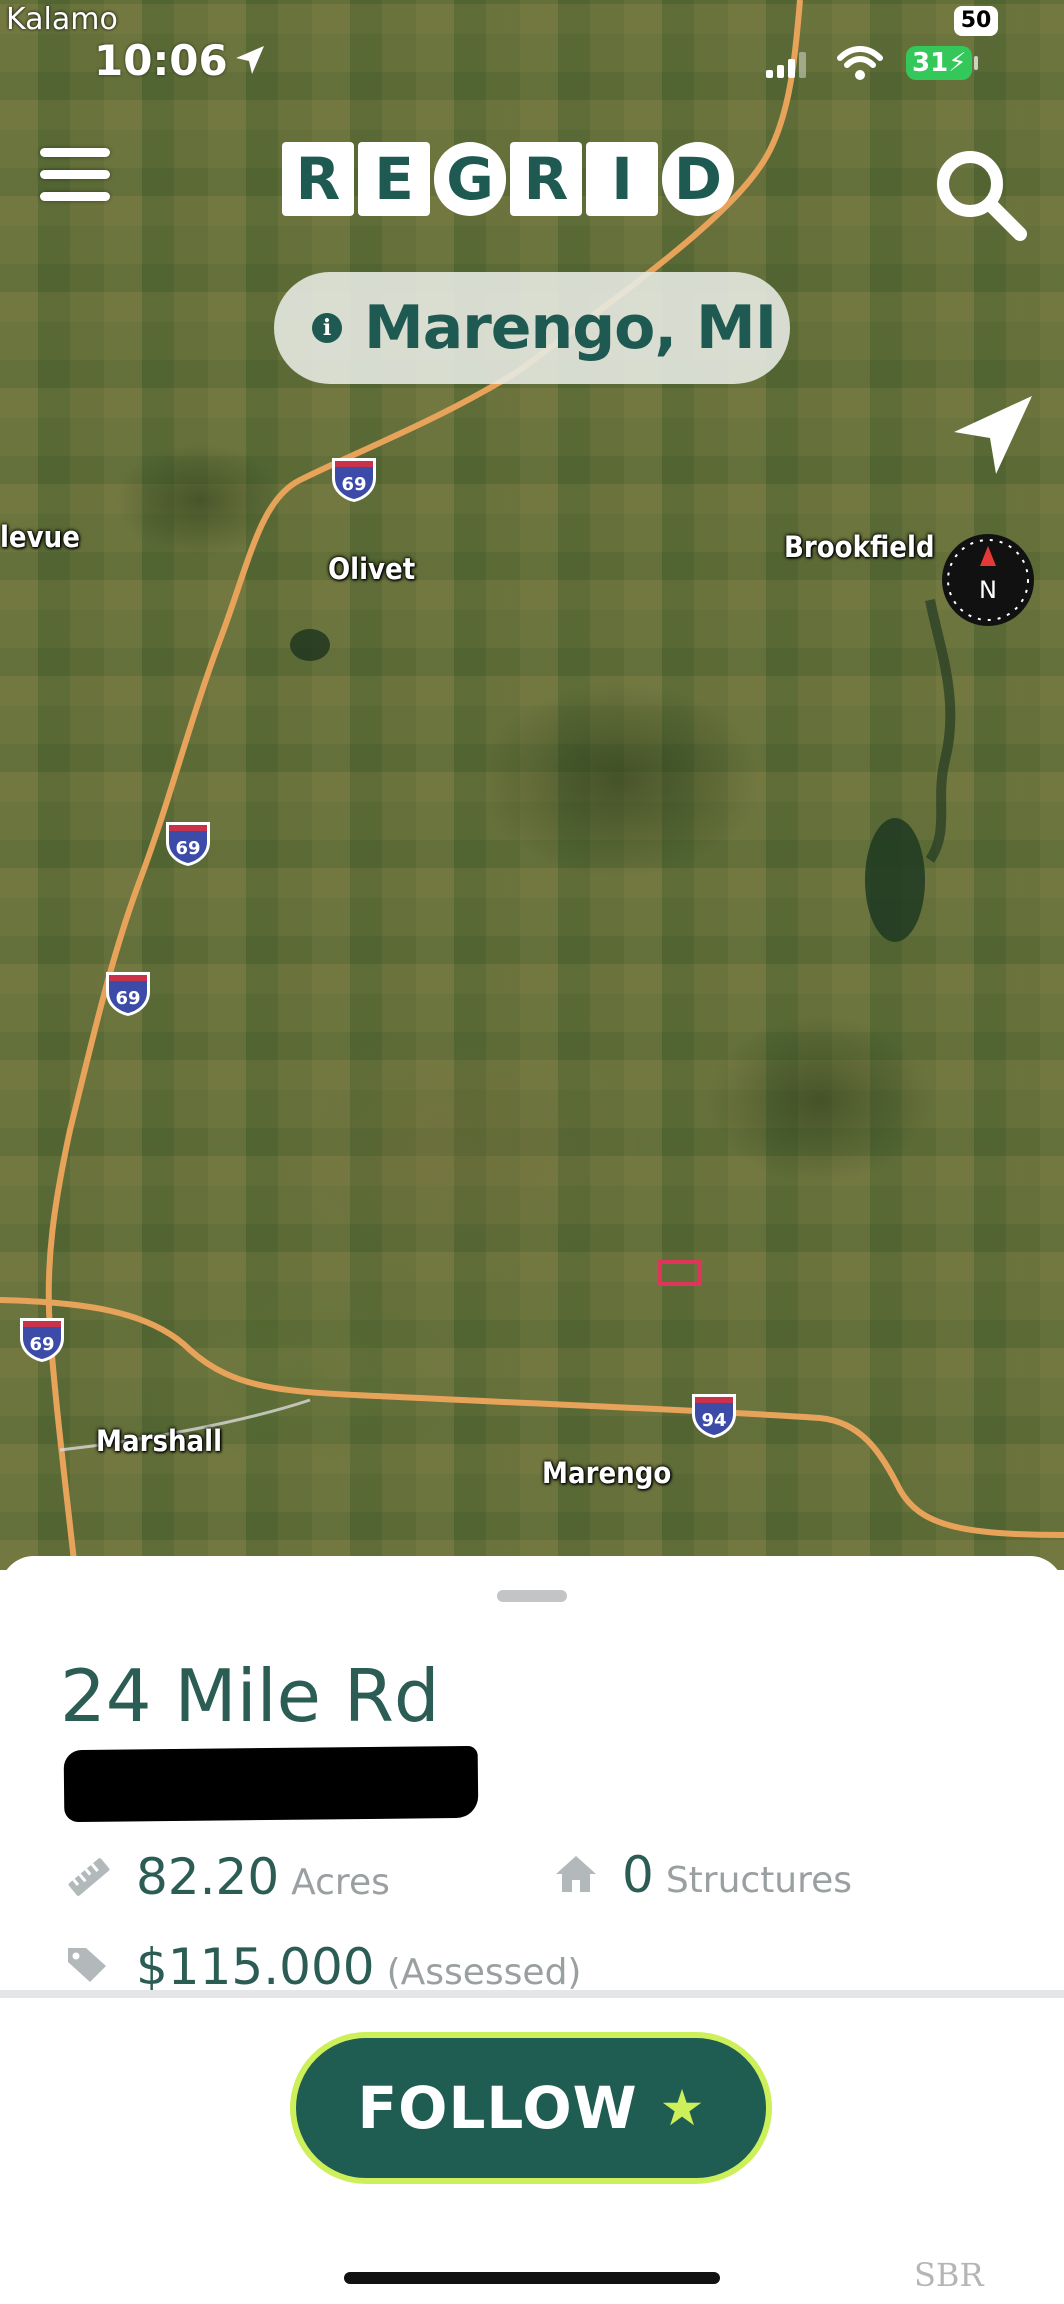 This screenshot has height=2304, width=1064. What do you see at coordinates (508, 179) in the screenshot?
I see `regrid-logo: R E G R I D` at bounding box center [508, 179].